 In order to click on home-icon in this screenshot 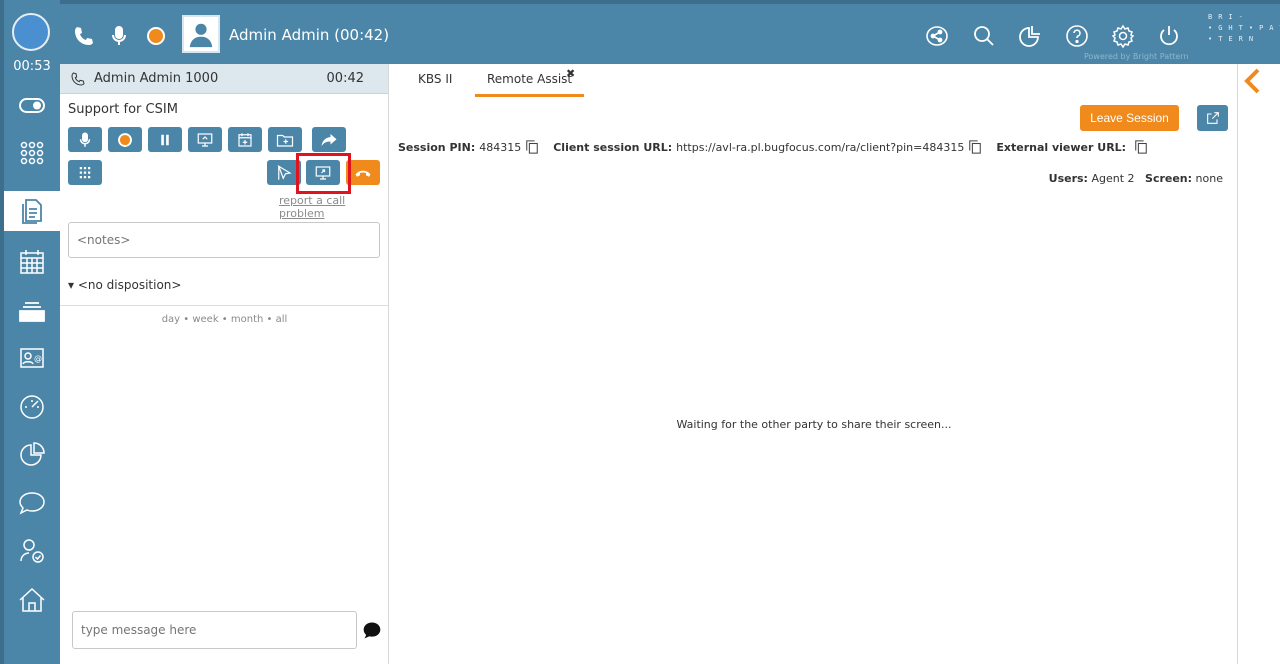, I will do `click(32, 600)`.